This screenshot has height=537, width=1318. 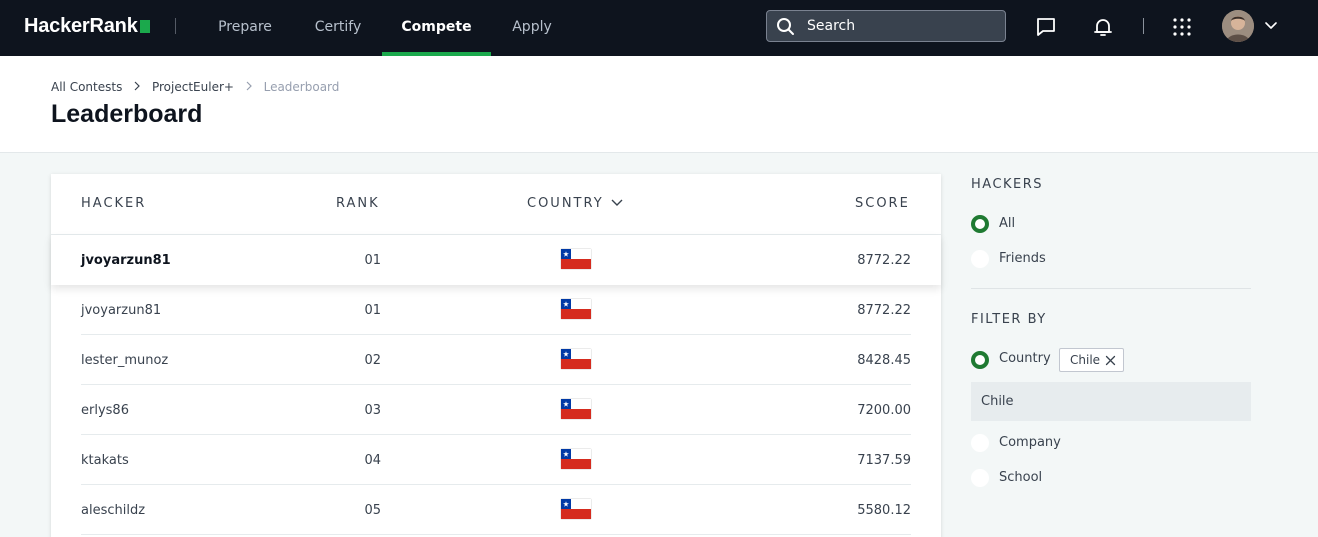 I want to click on country-suggestion-option: Chile, so click(x=1111, y=401).